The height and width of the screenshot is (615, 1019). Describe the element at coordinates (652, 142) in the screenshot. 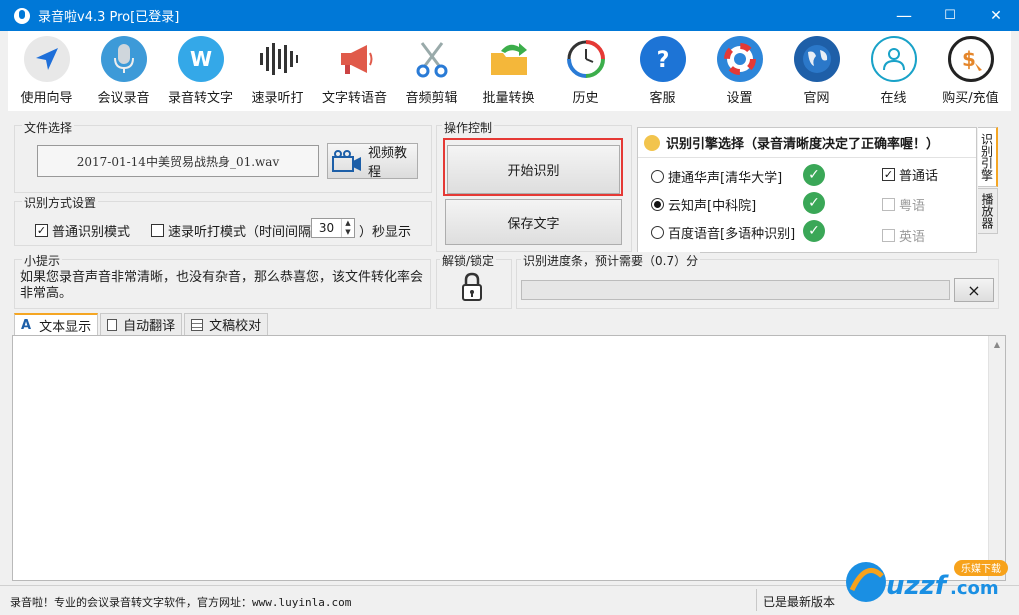

I see `engine-microphone-icon` at that location.